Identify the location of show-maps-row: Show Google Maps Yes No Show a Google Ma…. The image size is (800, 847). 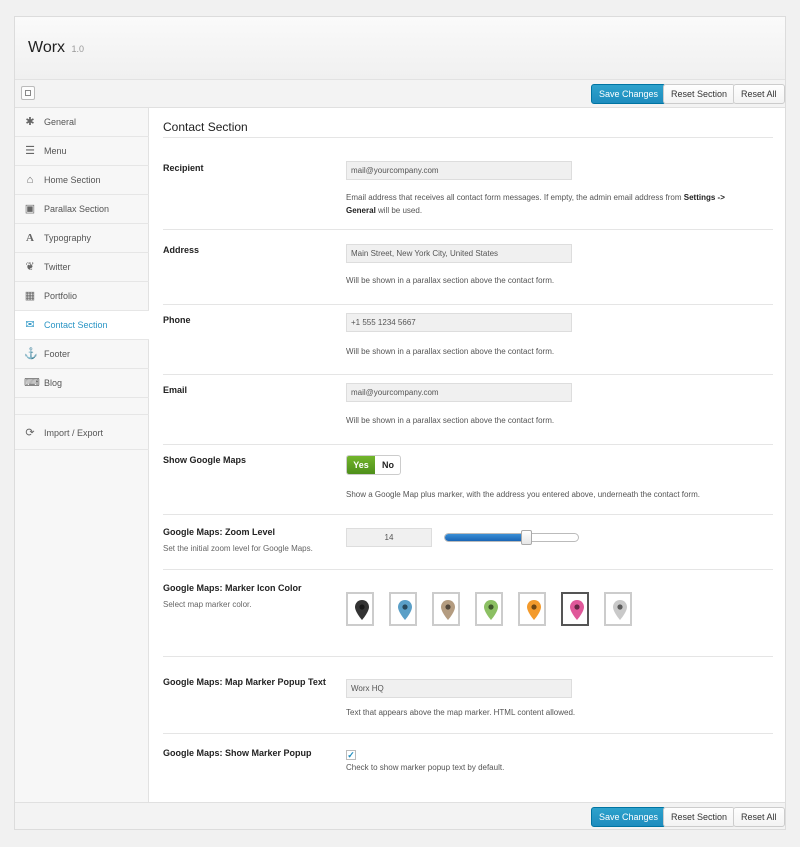
(468, 480).